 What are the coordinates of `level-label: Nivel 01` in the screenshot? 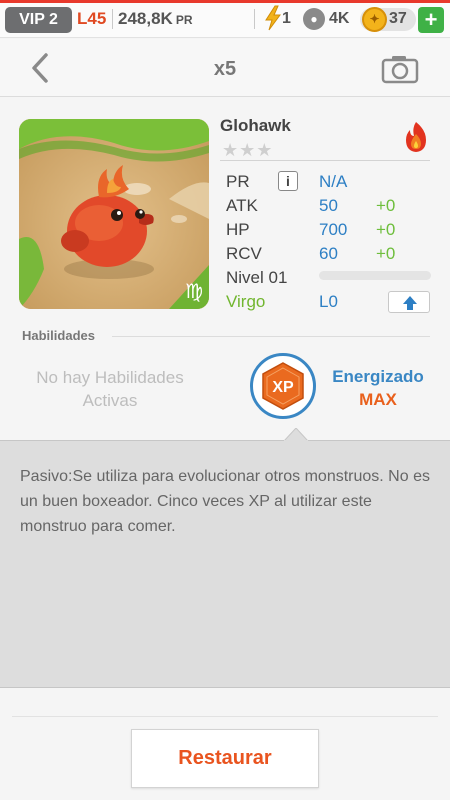 It's located at (257, 277).